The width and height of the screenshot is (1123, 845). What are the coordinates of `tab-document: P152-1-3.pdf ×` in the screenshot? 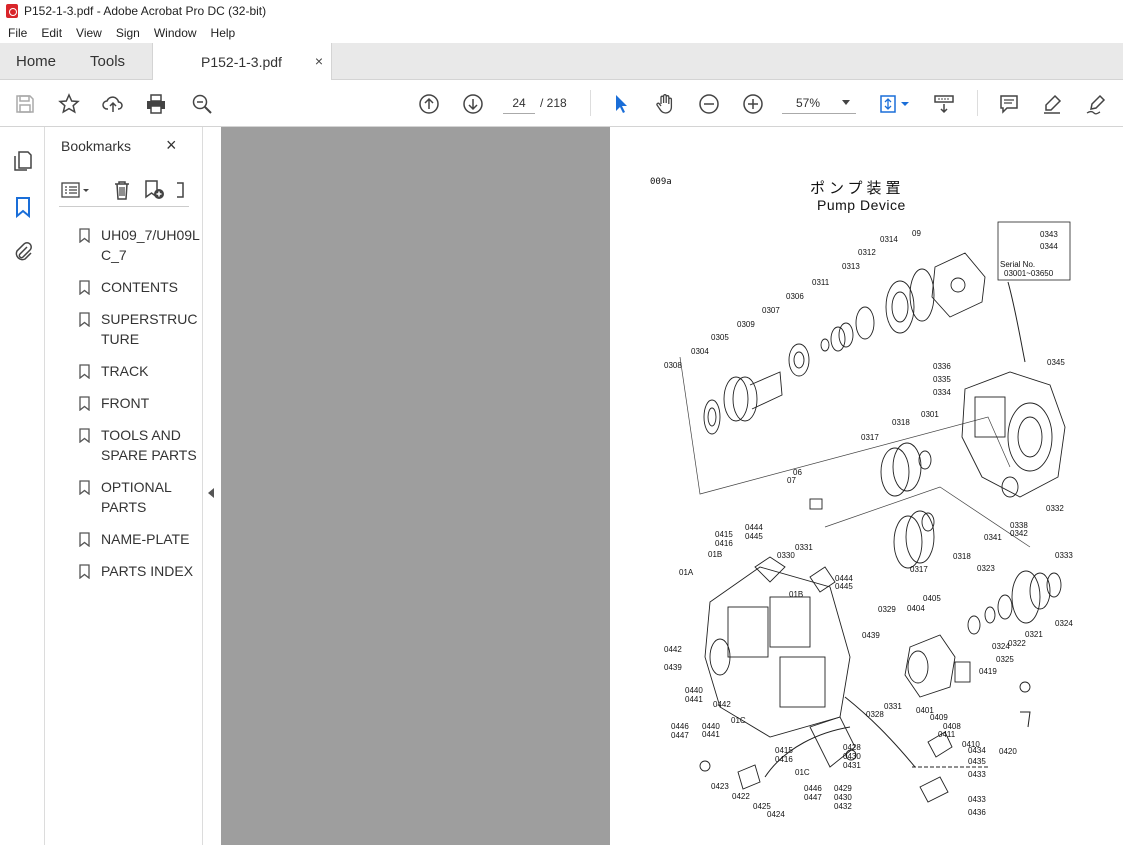 It's located at (242, 61).